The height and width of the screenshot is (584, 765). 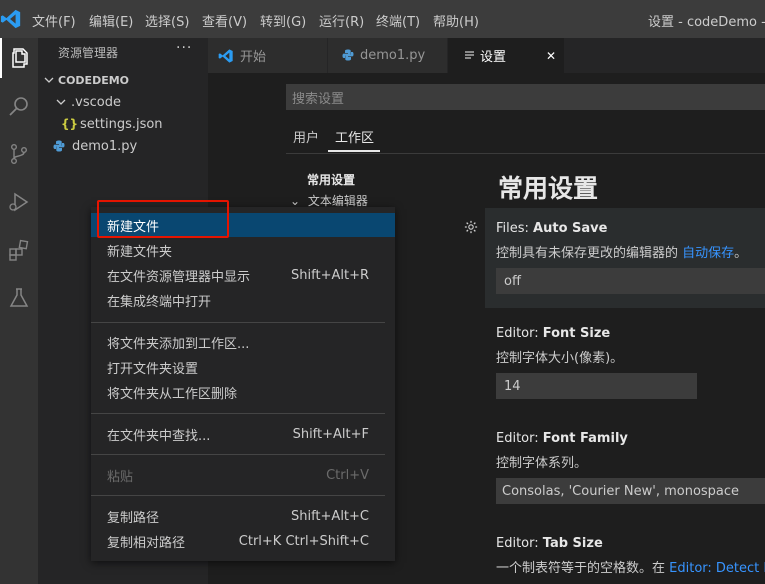 What do you see at coordinates (224, 20) in the screenshot?
I see `menu-view: 查看(V)` at bounding box center [224, 20].